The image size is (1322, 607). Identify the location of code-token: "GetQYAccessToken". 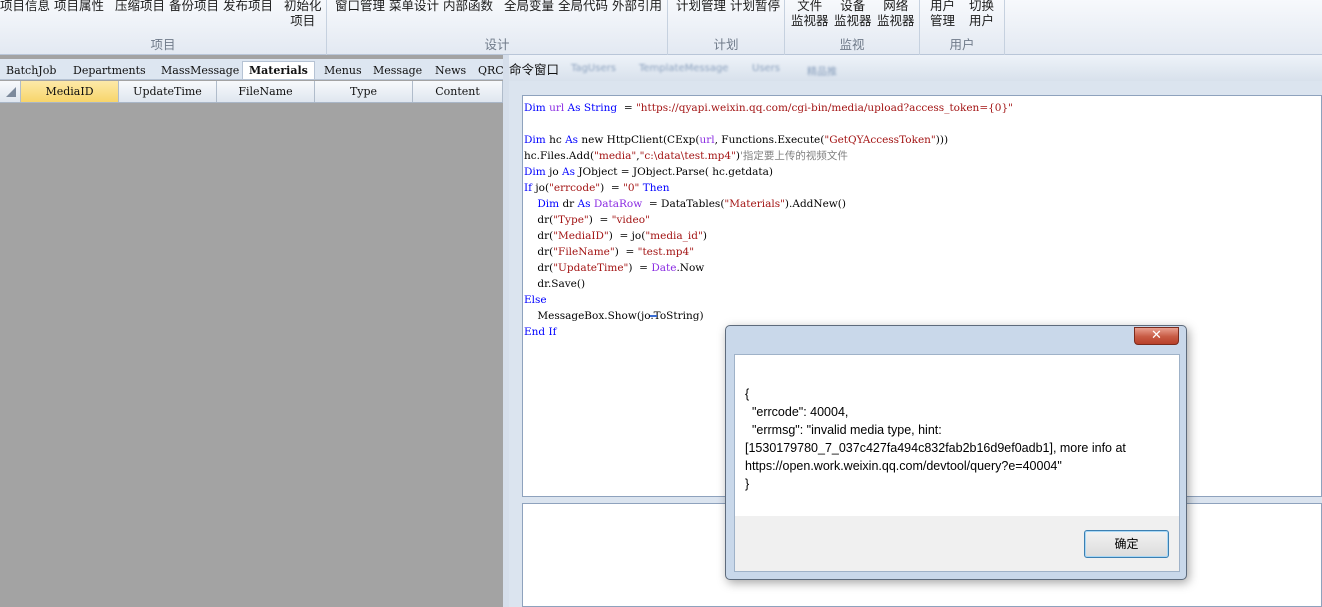
(880, 140).